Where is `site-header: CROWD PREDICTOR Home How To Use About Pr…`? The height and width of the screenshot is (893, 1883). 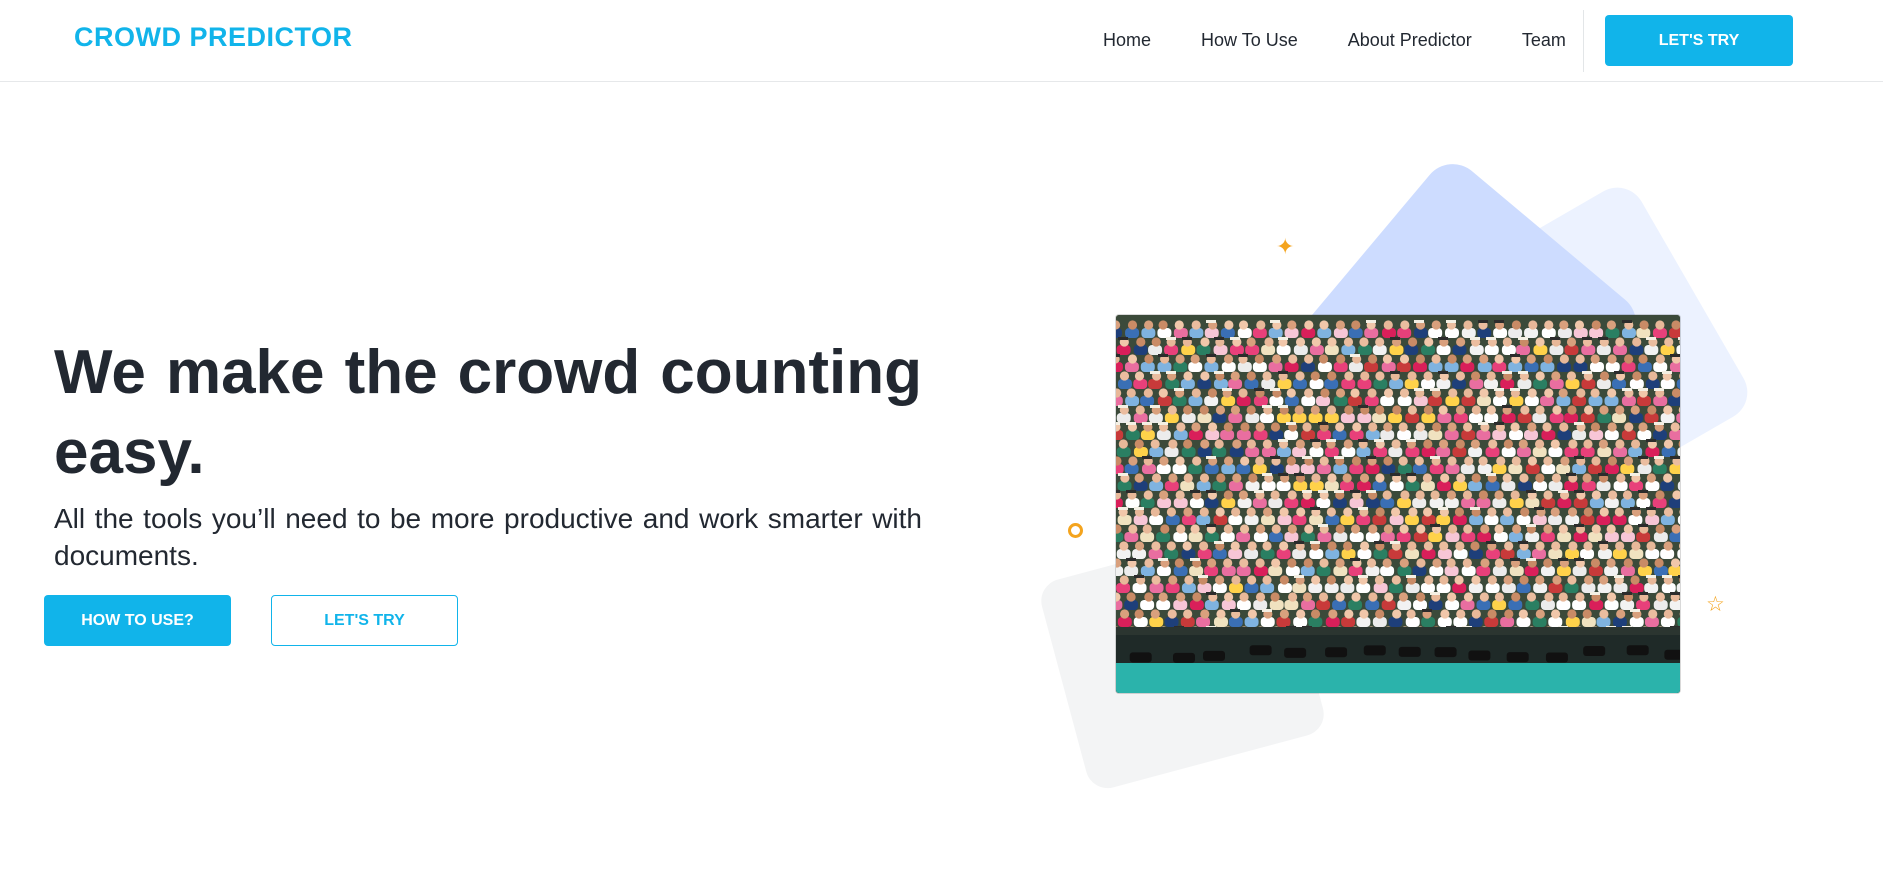
site-header: CROWD PREDICTOR Home How To Use About Pr… is located at coordinates (941, 41).